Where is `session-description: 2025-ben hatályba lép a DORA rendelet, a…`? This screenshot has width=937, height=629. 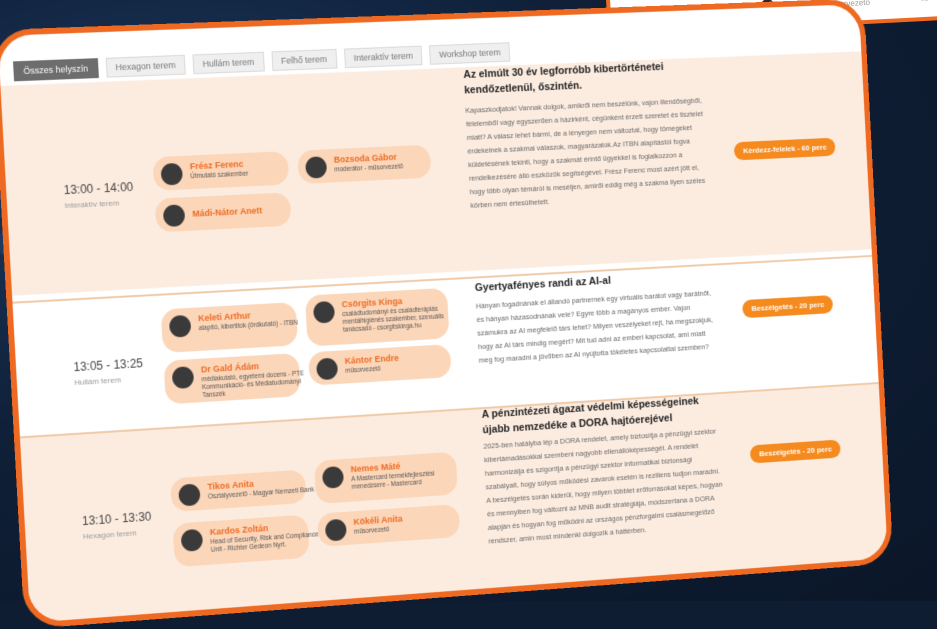 session-description: 2025-ben hatályba lép a DORA rendelet, a… is located at coordinates (605, 486).